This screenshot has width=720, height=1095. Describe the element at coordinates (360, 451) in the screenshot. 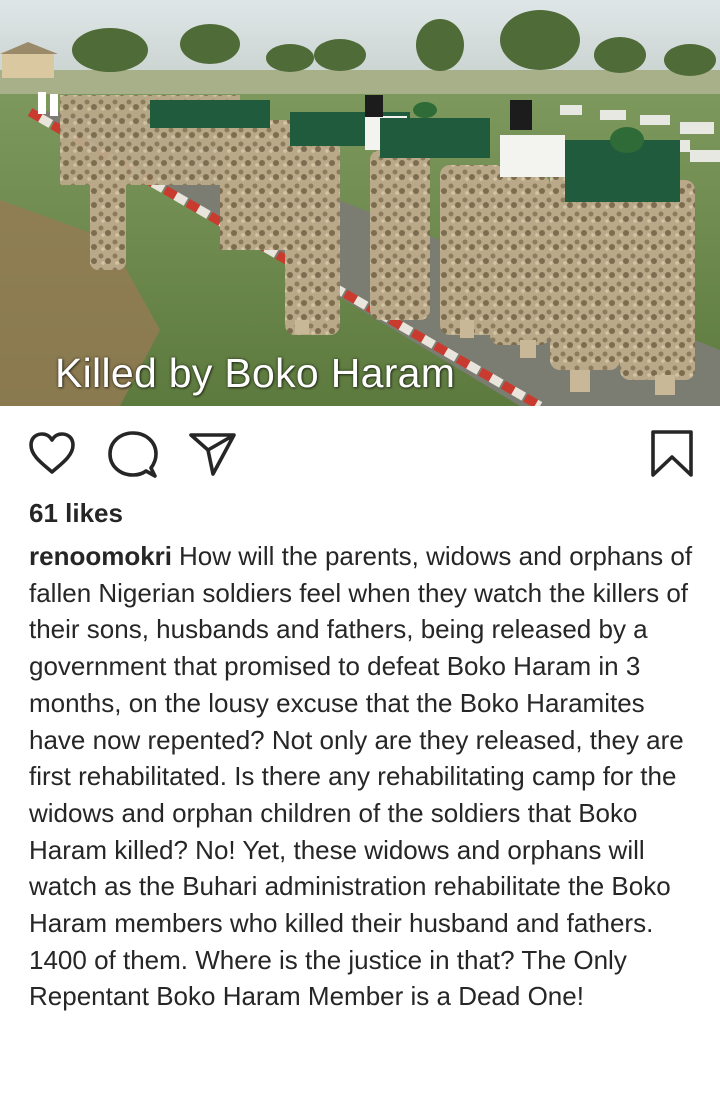

I see `post-action-bar` at that location.